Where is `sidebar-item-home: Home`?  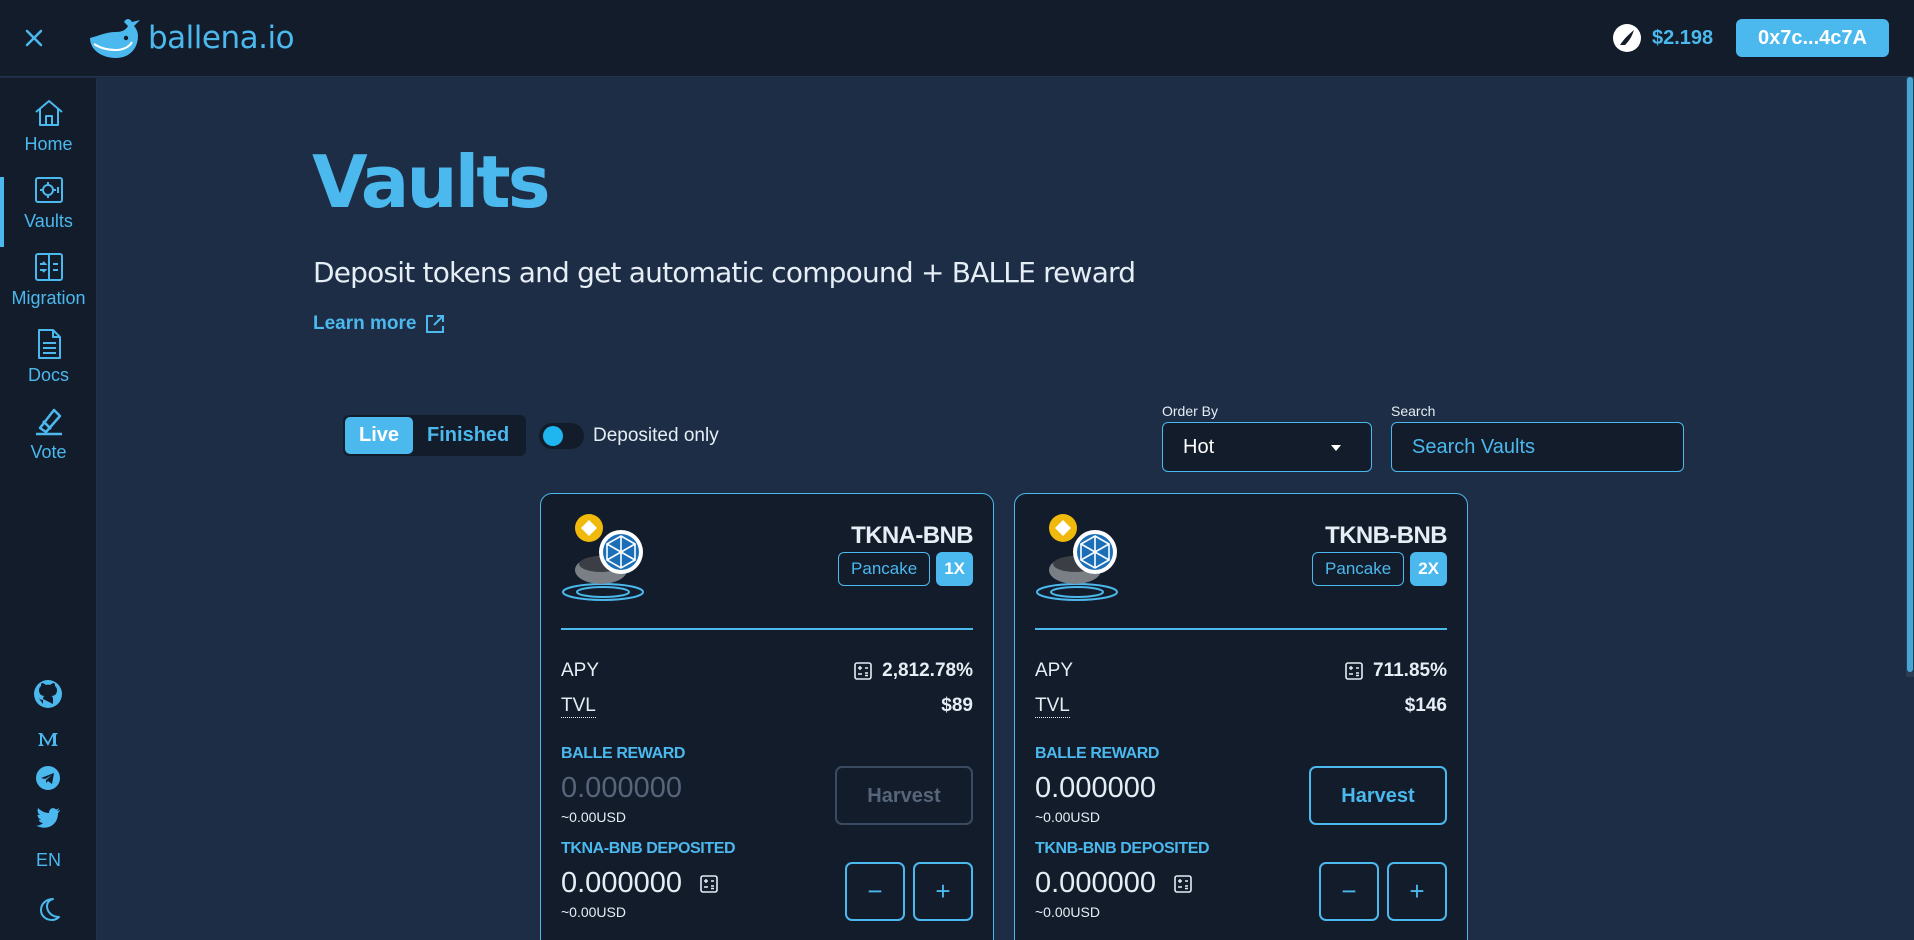 sidebar-item-home: Home is located at coordinates (48, 132).